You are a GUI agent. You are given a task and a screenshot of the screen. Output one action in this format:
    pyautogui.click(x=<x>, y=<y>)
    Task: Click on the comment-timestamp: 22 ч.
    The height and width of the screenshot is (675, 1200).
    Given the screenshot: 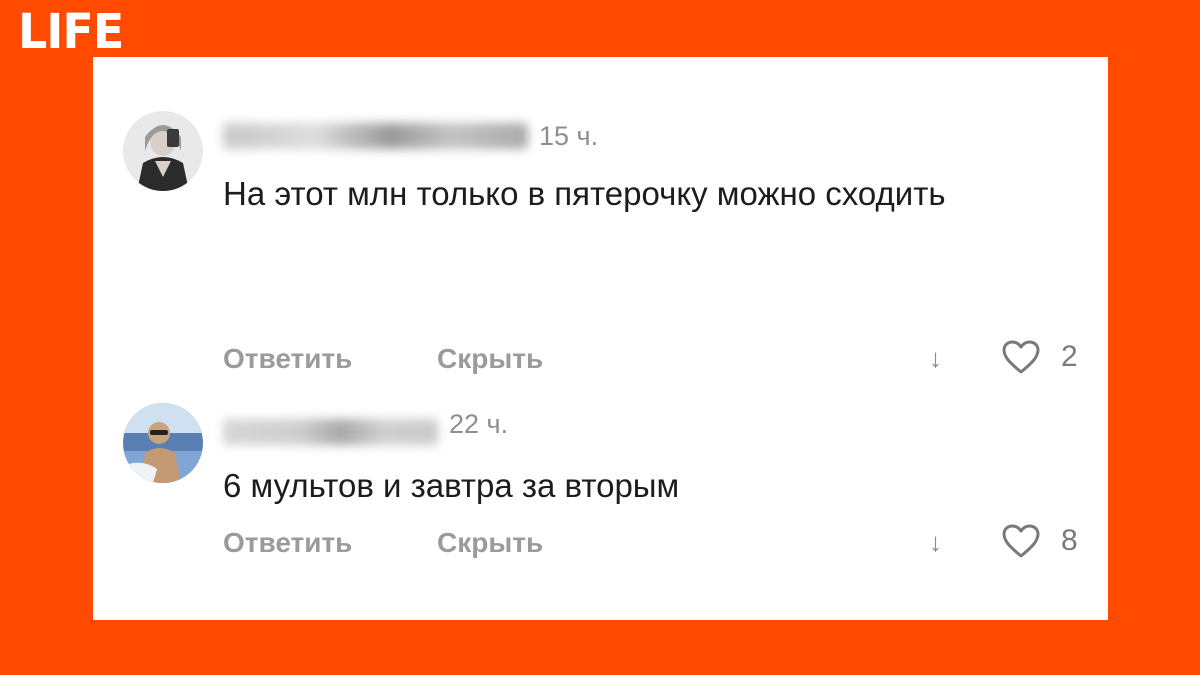 What is the action you would take?
    pyautogui.click(x=479, y=424)
    